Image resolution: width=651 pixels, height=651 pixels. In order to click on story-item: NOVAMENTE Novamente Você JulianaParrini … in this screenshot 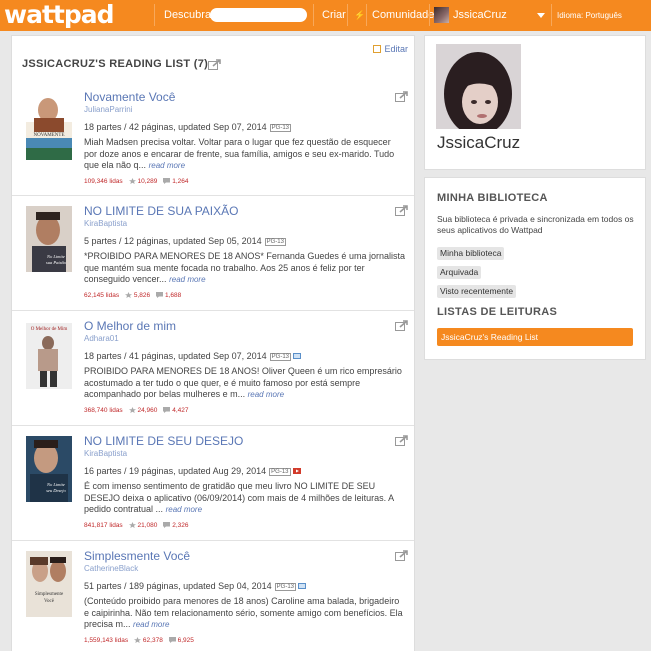, I will do `click(213, 138)`.